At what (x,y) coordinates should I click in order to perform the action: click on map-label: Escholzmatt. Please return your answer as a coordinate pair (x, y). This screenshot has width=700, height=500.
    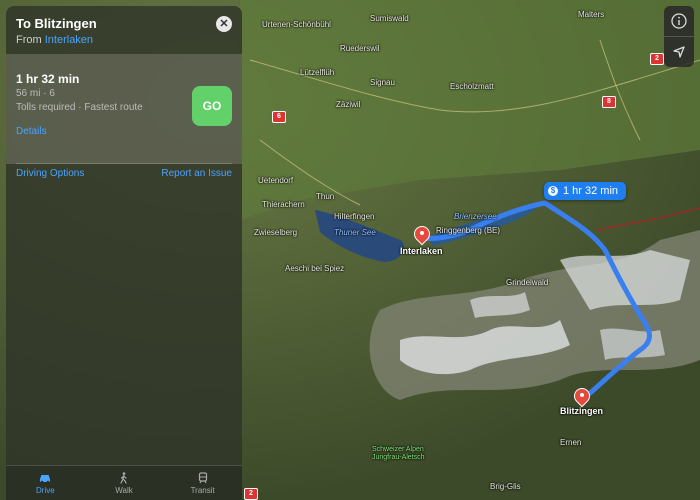
    Looking at the image, I should click on (472, 86).